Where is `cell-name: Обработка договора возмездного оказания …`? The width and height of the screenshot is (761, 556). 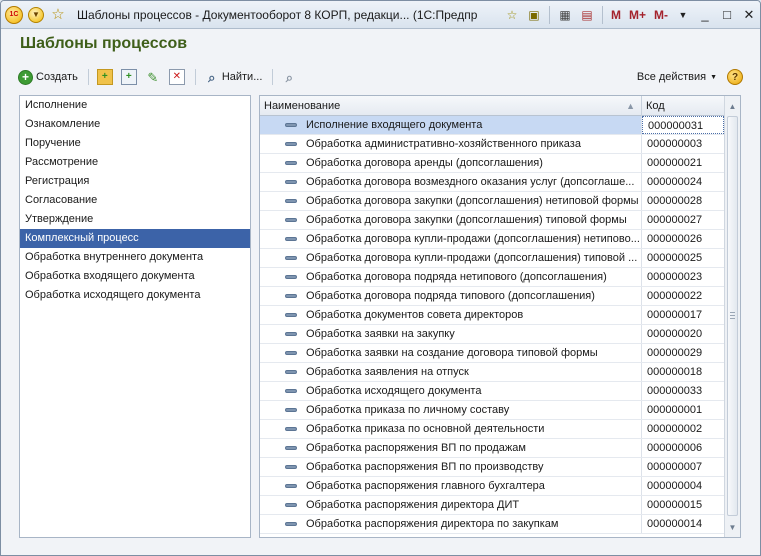 cell-name: Обработка договора возмездного оказания … is located at coordinates (451, 182).